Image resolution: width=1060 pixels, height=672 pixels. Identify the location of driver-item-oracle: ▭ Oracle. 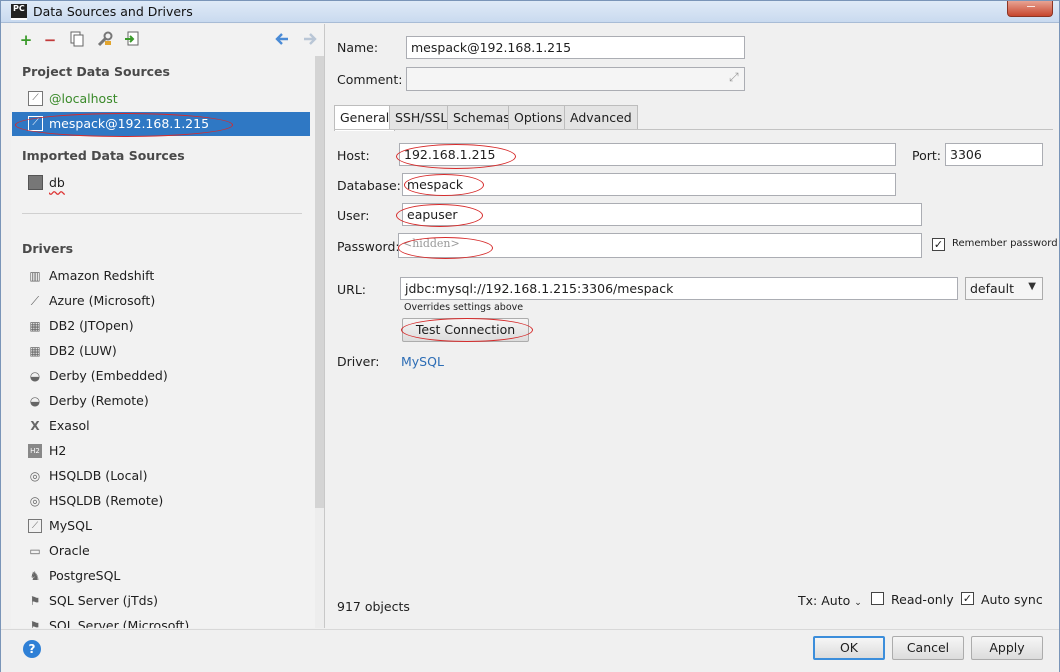
(162, 551).